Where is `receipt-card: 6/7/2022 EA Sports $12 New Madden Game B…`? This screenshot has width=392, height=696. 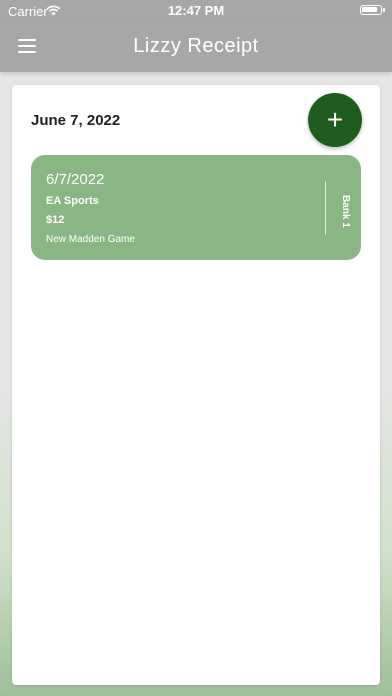
receipt-card: 6/7/2022 EA Sports $12 New Madden Game B… is located at coordinates (196, 207).